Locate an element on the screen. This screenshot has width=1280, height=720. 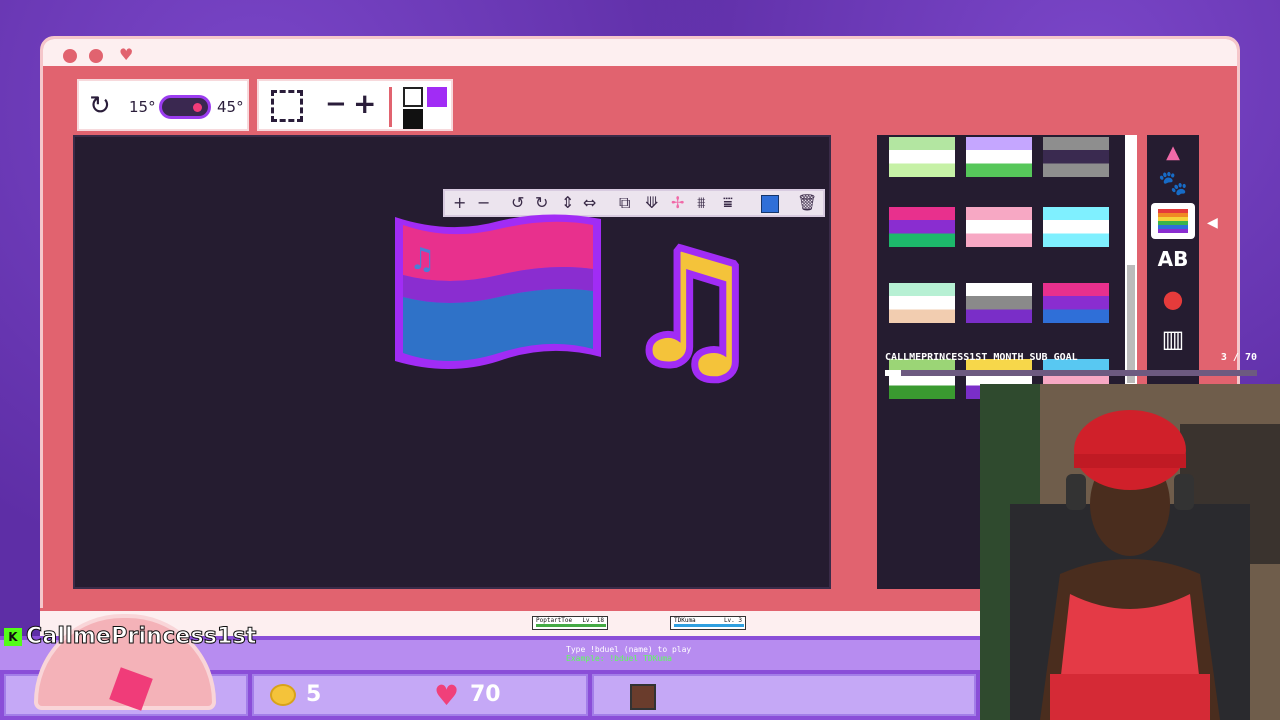
rotate-min-label: 15° is located at coordinates (142, 107).